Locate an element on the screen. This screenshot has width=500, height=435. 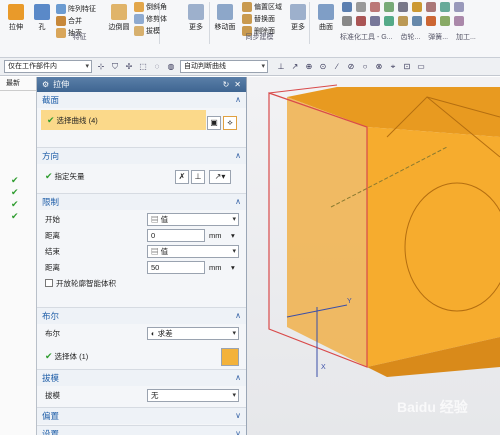
snap-point-icon: ▭ is located at coordinates (421, 67).